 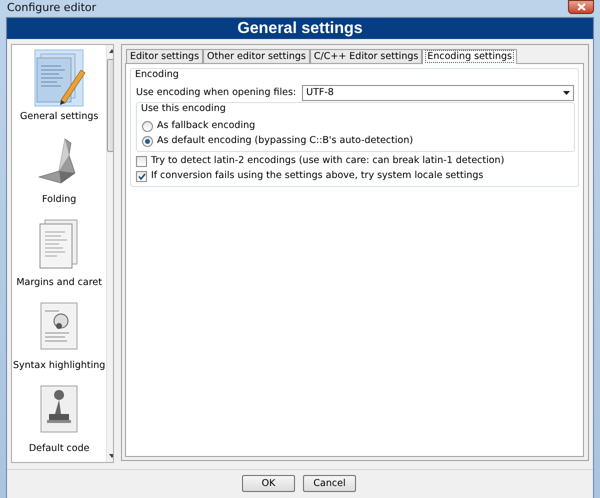 I want to click on sidebar-item: Margins and caret, so click(x=59, y=254).